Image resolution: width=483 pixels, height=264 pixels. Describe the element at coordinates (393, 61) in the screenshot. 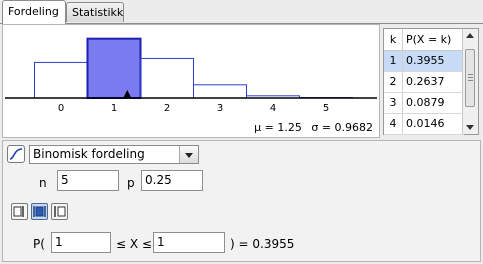

I see `row-k: 1` at that location.